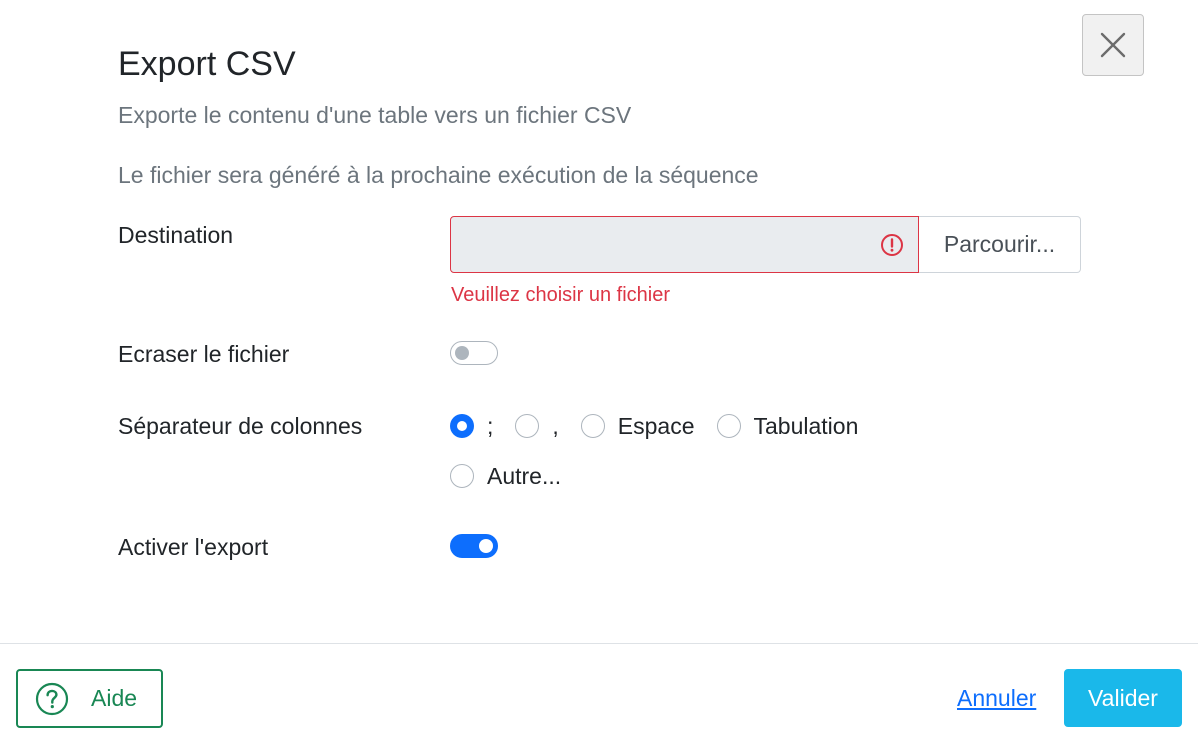  I want to click on separator-option-tab: Tabulation, so click(787, 426).